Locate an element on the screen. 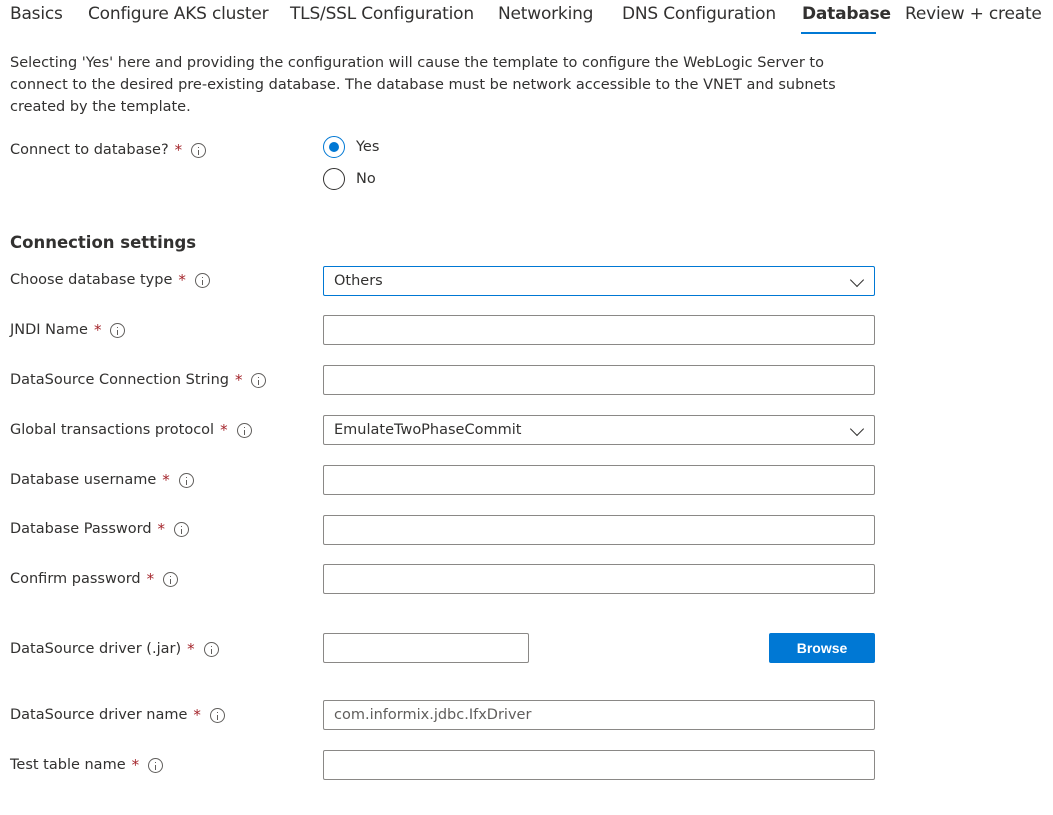  conn-string-label-text: DataSource Connection String is located at coordinates (119, 380).